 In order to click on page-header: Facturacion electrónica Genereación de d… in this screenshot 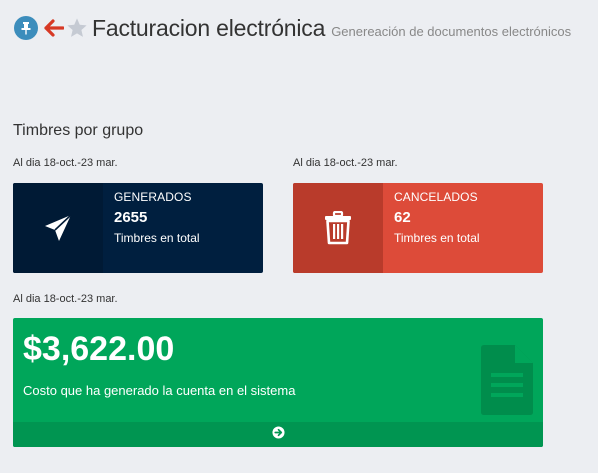, I will do `click(292, 28)`.